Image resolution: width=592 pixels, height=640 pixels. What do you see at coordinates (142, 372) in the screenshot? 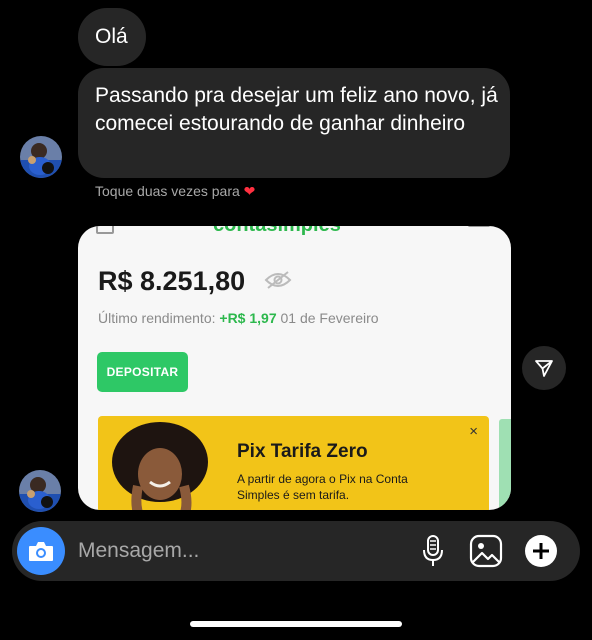
I see `deposit-button: DEPOSITAR` at bounding box center [142, 372].